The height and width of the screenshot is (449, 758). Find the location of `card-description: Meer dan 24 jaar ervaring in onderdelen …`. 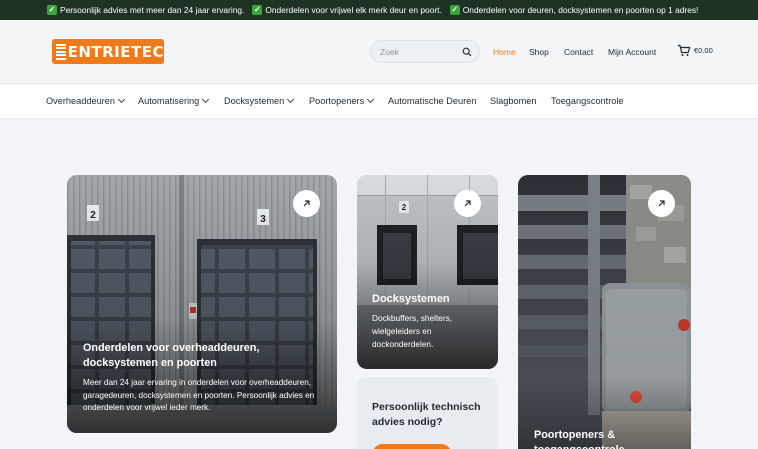

card-description: Meer dan 24 jaar ervaring in onderdelen … is located at coordinates (199, 395).